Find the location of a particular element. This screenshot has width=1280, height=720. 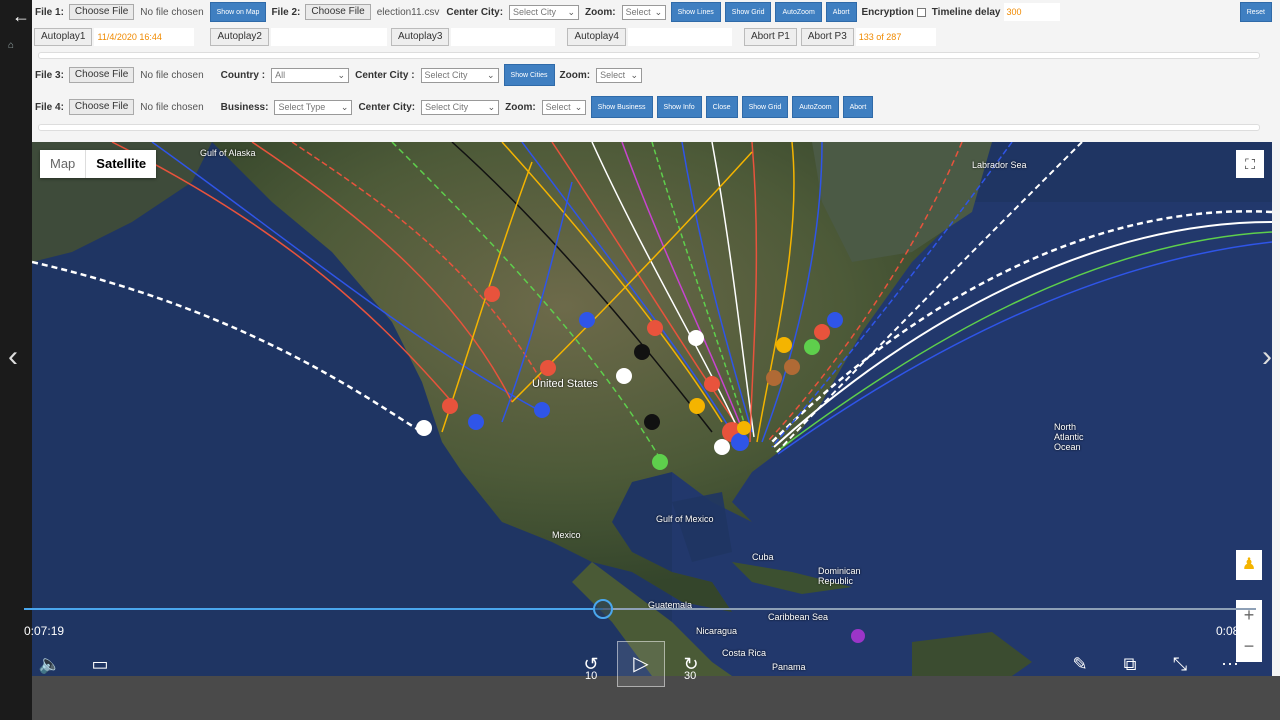

zoom-select: Select is located at coordinates (643, 12).